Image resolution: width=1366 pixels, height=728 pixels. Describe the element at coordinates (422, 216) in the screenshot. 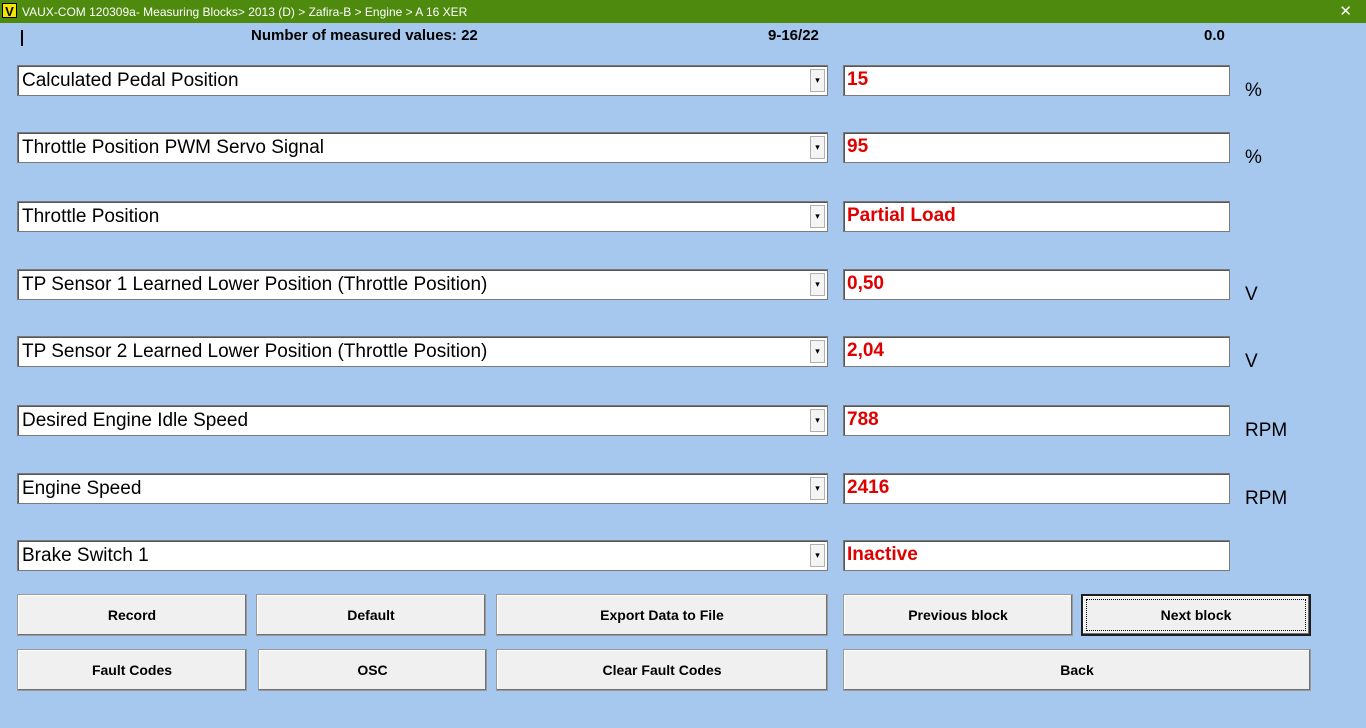

I see `parameter-select-3: Throttle Position ▾` at that location.